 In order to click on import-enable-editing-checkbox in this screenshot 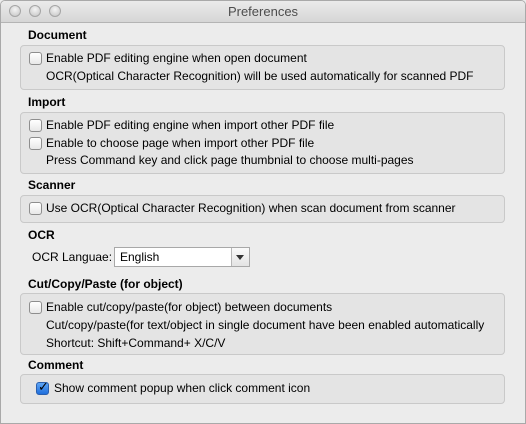, I will do `click(35, 125)`.